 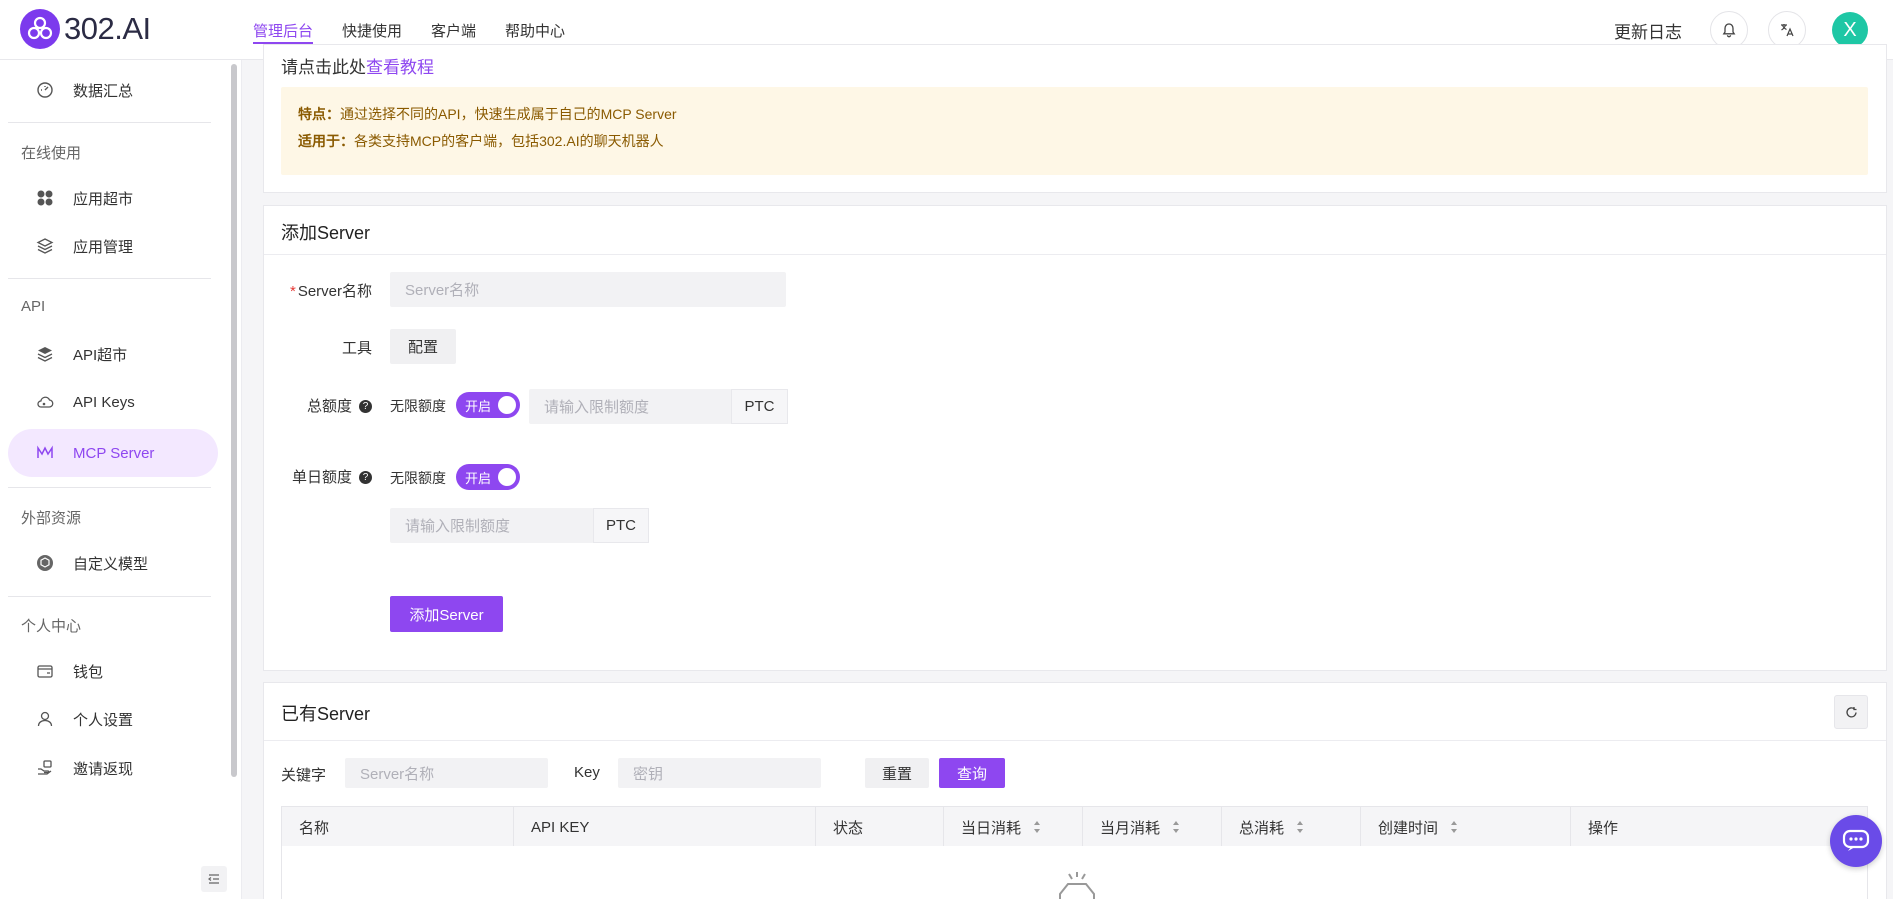 What do you see at coordinates (100, 355) in the screenshot?
I see `sidebar-item-label: API超市` at bounding box center [100, 355].